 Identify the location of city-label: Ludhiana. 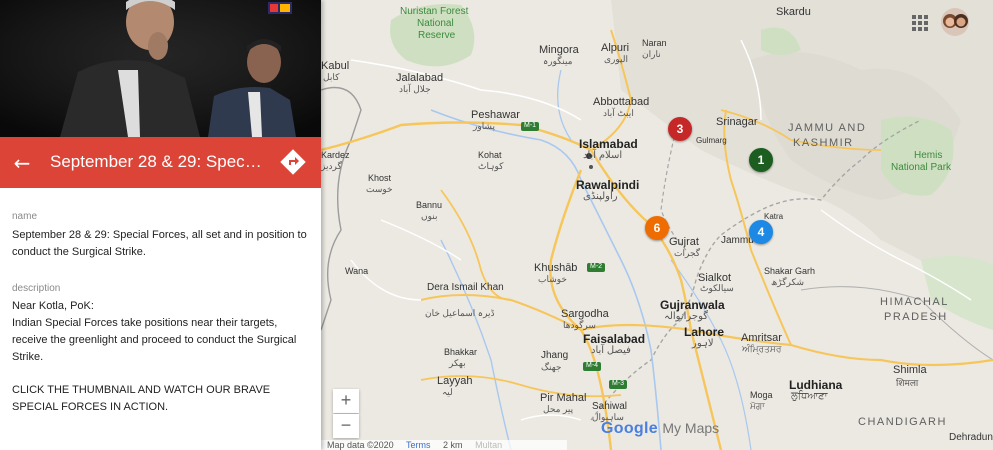
(816, 385).